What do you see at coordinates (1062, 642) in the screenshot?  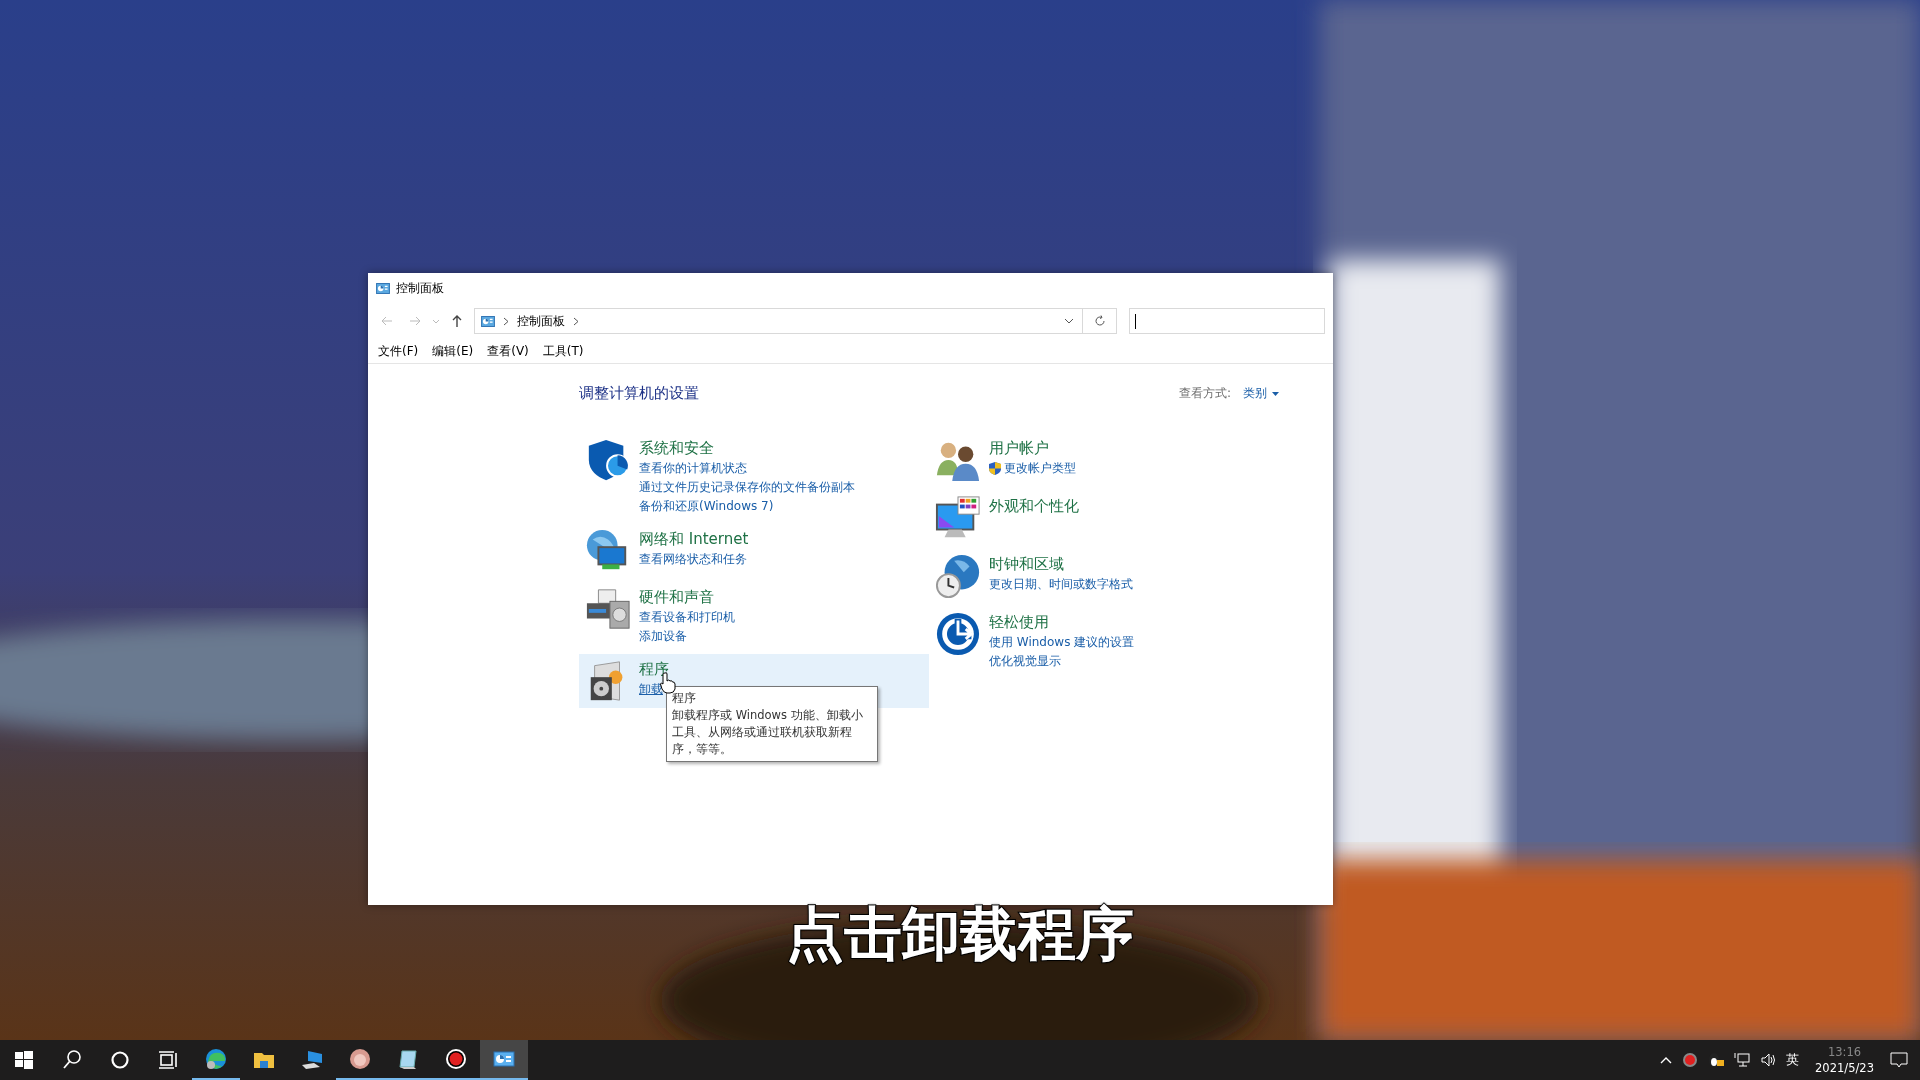 I see `category-link: 使用 Windows 建议的设置` at bounding box center [1062, 642].